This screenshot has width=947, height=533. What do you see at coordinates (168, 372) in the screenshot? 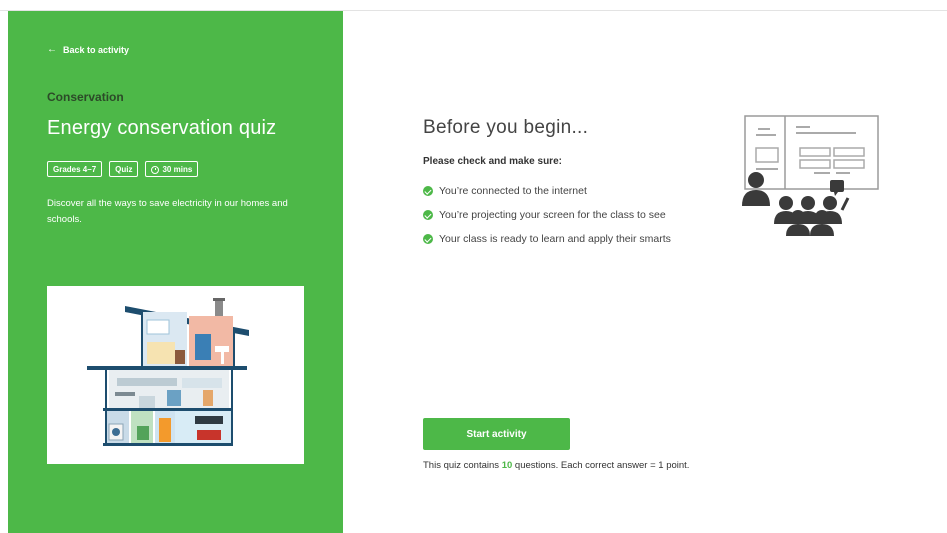
I see `house-cutaway-illustration` at bounding box center [168, 372].